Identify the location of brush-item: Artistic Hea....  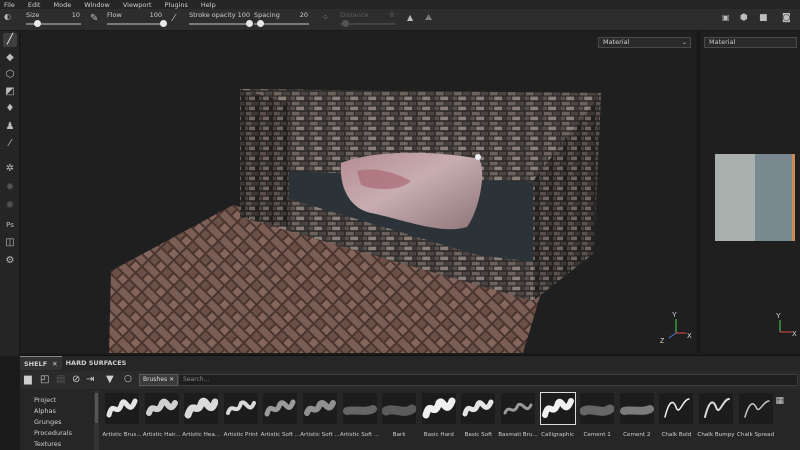
(201, 415).